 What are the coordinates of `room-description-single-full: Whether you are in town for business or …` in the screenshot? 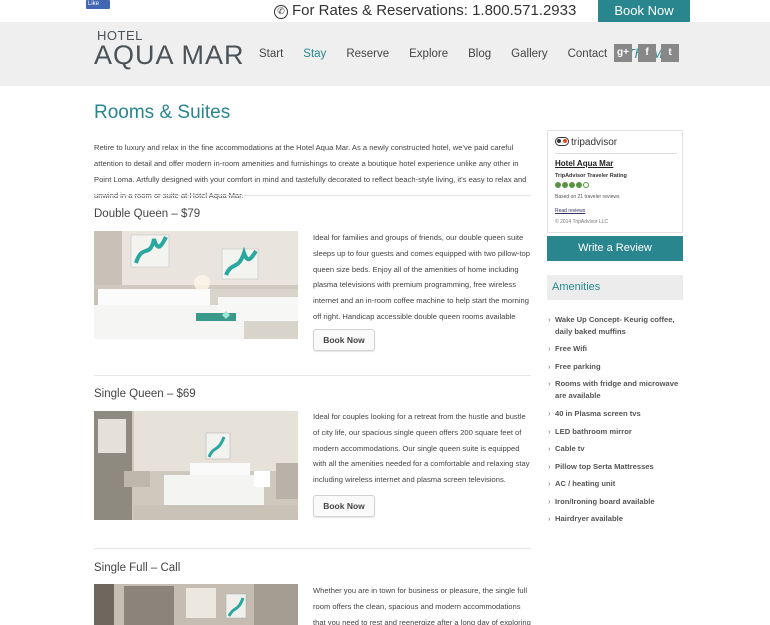 It's located at (422, 605).